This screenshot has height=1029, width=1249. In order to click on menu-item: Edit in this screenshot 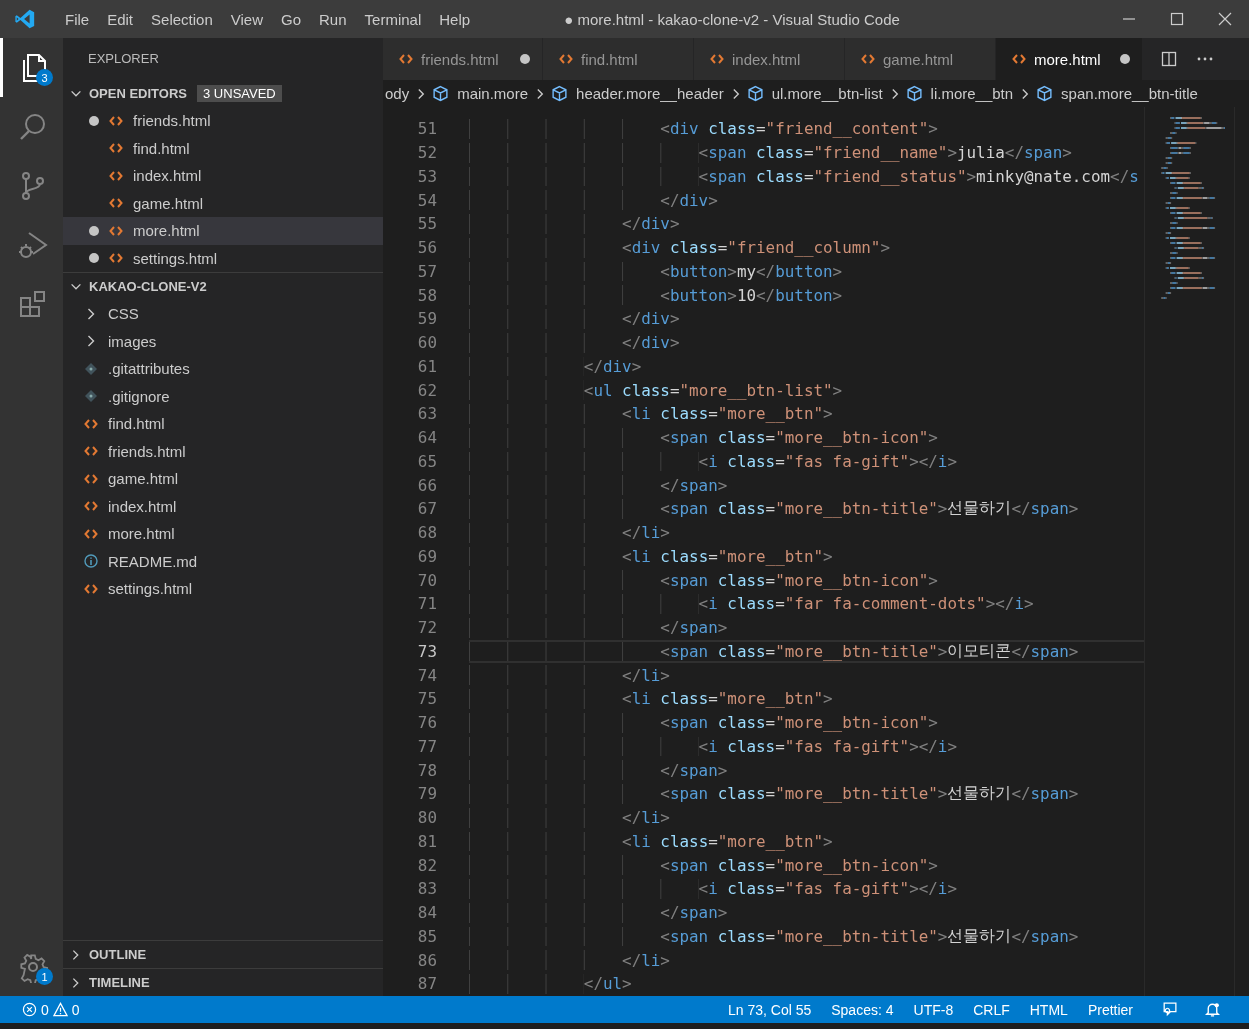, I will do `click(120, 19)`.